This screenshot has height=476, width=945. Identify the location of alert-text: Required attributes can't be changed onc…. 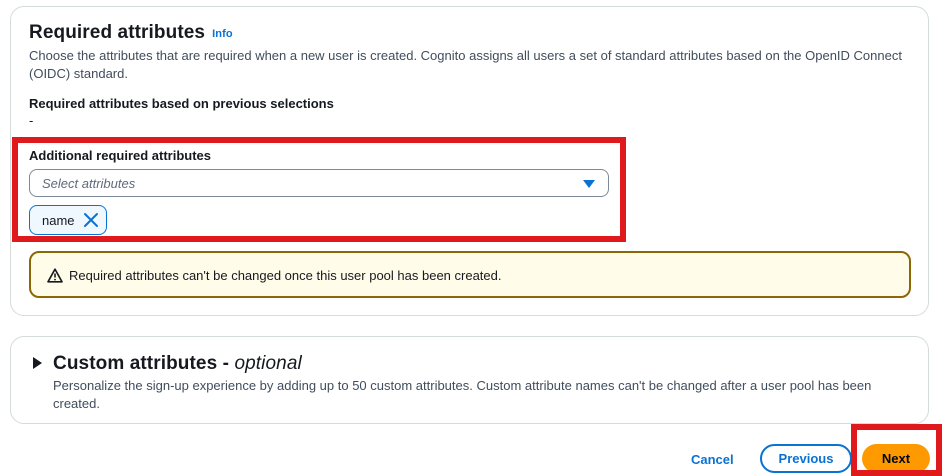
(285, 275).